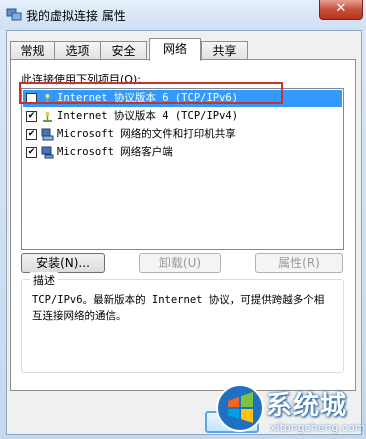 The height and width of the screenshot is (439, 366). I want to click on network-client-icon, so click(47, 152).